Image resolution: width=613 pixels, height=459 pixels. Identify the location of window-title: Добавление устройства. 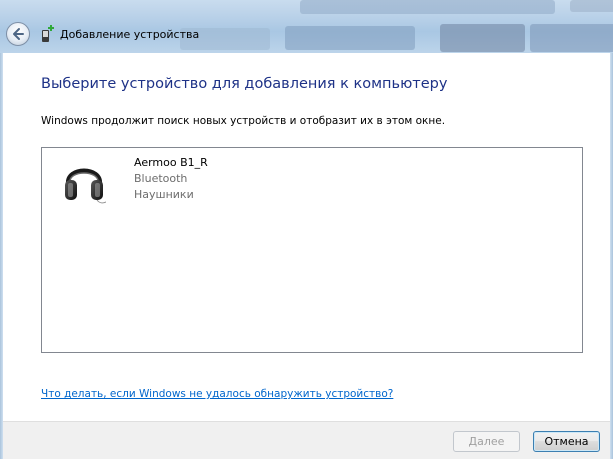
(130, 34).